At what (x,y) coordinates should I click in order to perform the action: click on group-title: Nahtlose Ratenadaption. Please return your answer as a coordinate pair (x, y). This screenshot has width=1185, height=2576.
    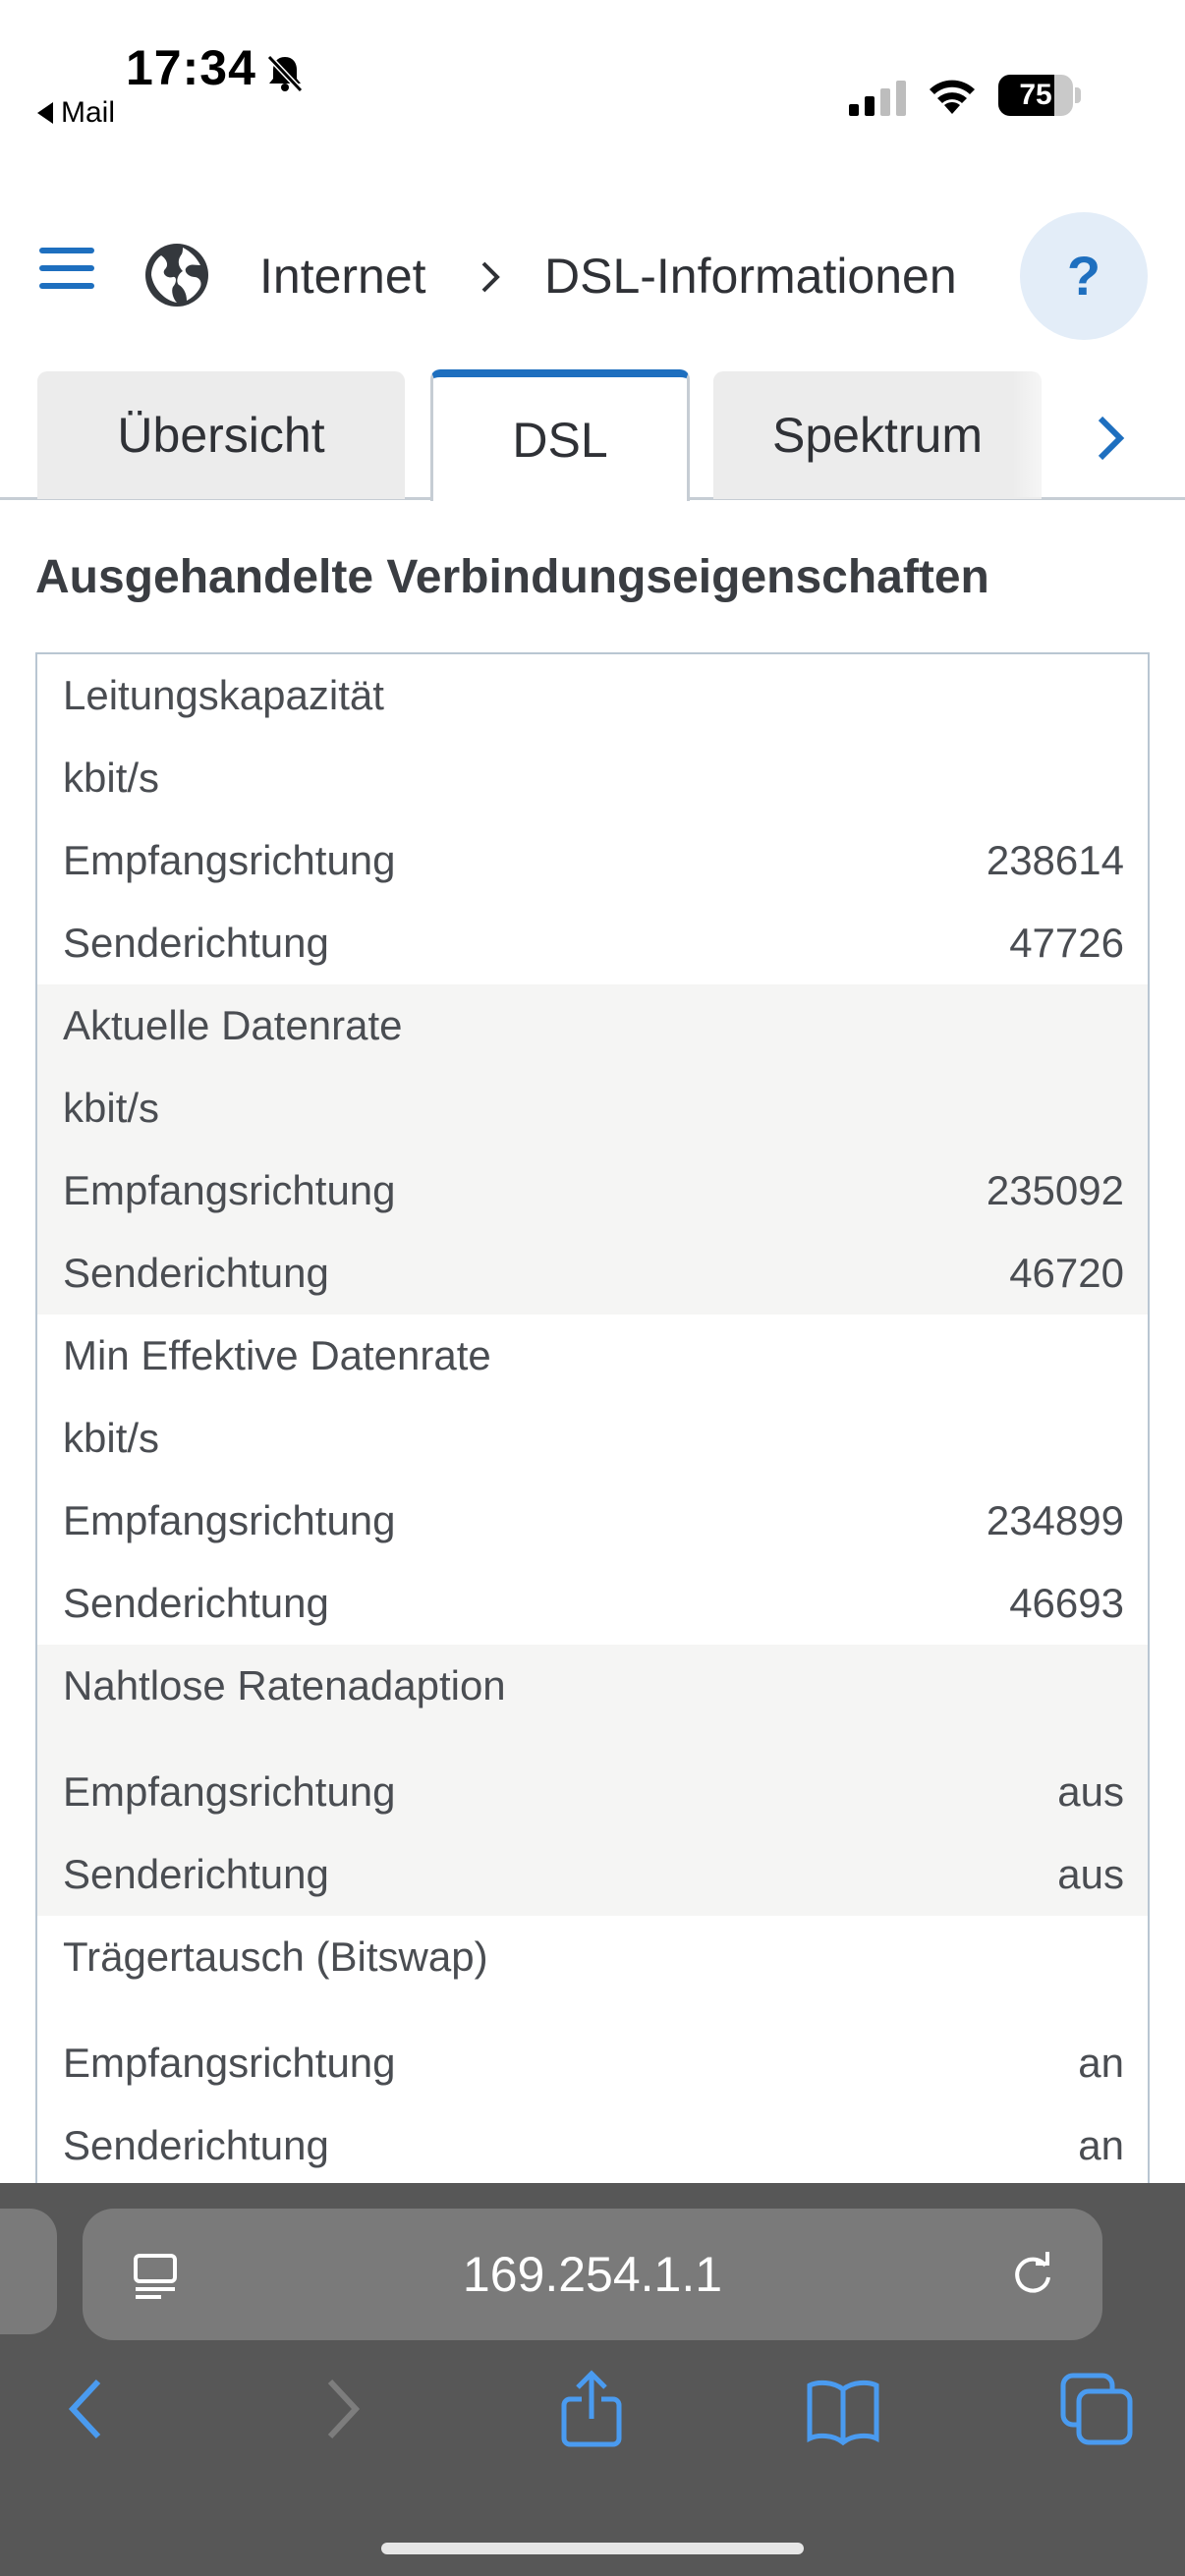
    Looking at the image, I should click on (285, 1685).